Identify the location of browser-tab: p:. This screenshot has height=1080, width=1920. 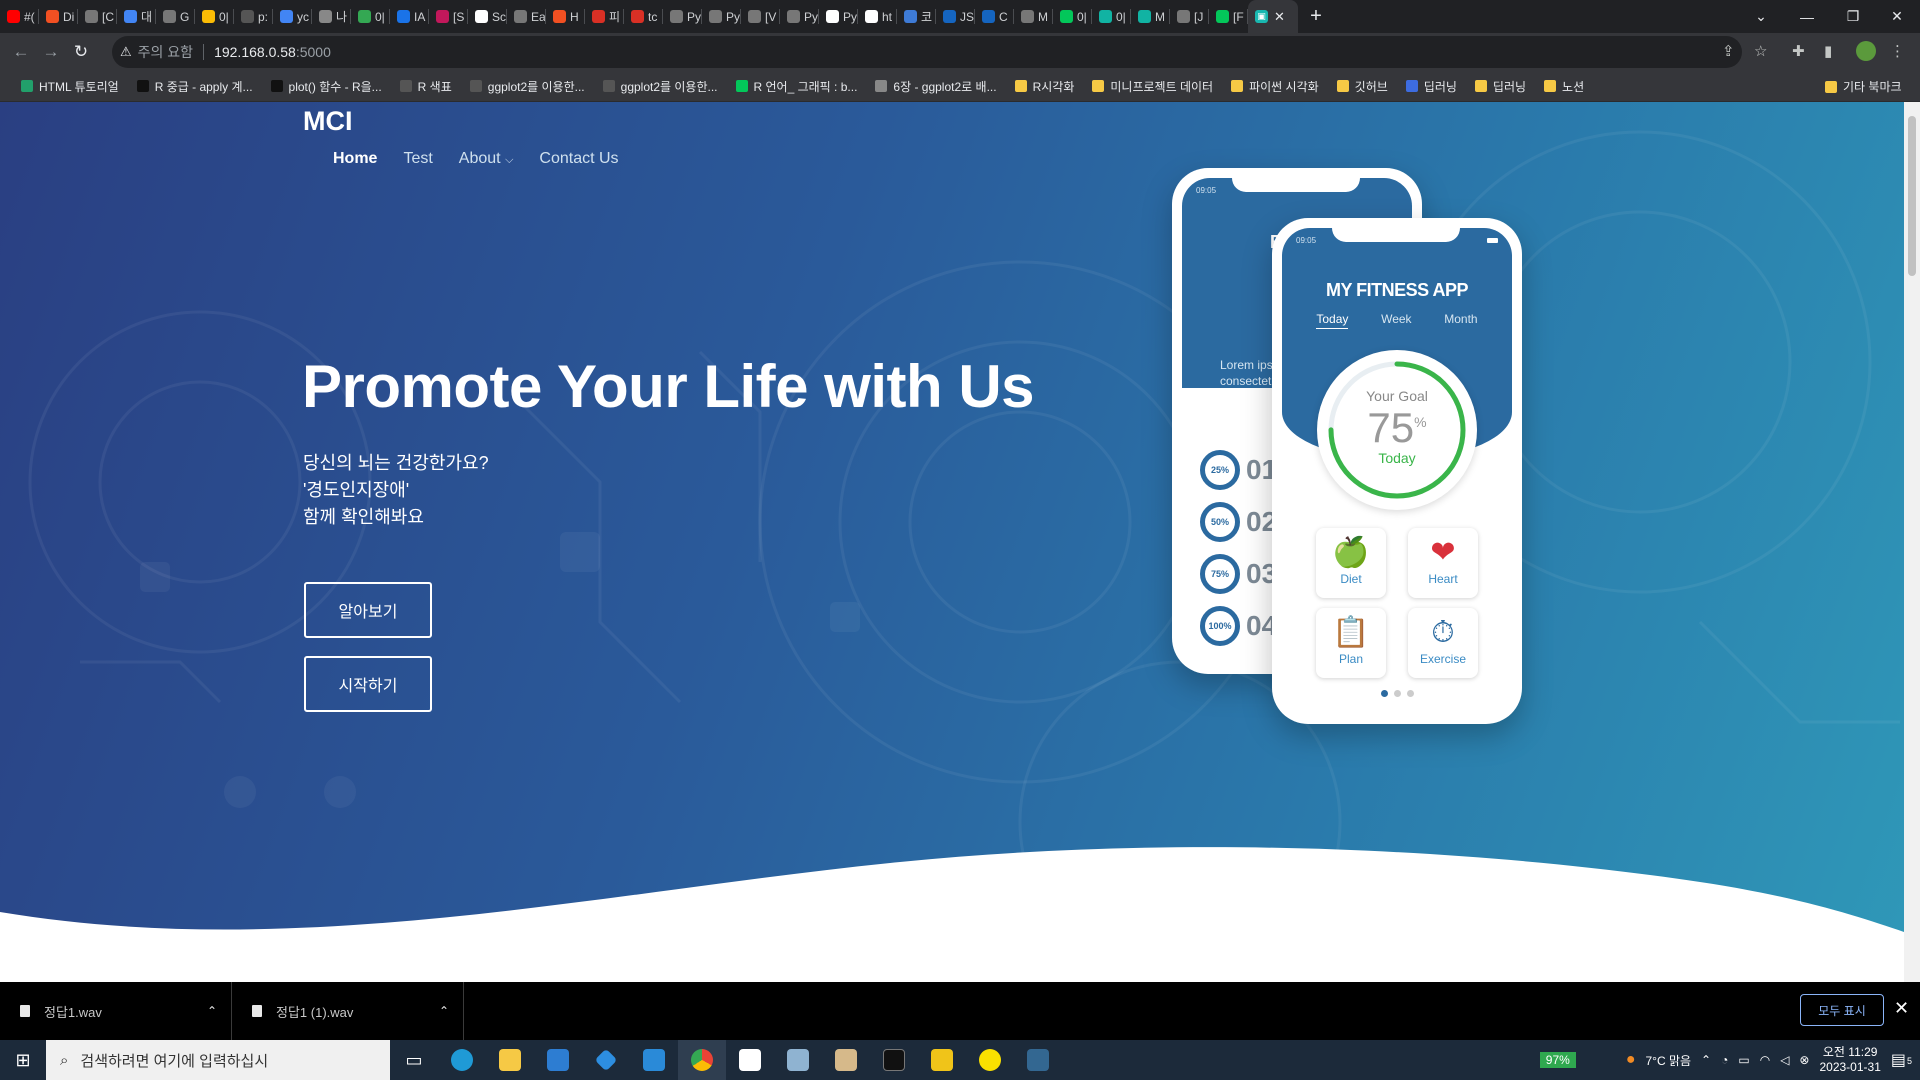
(253, 16).